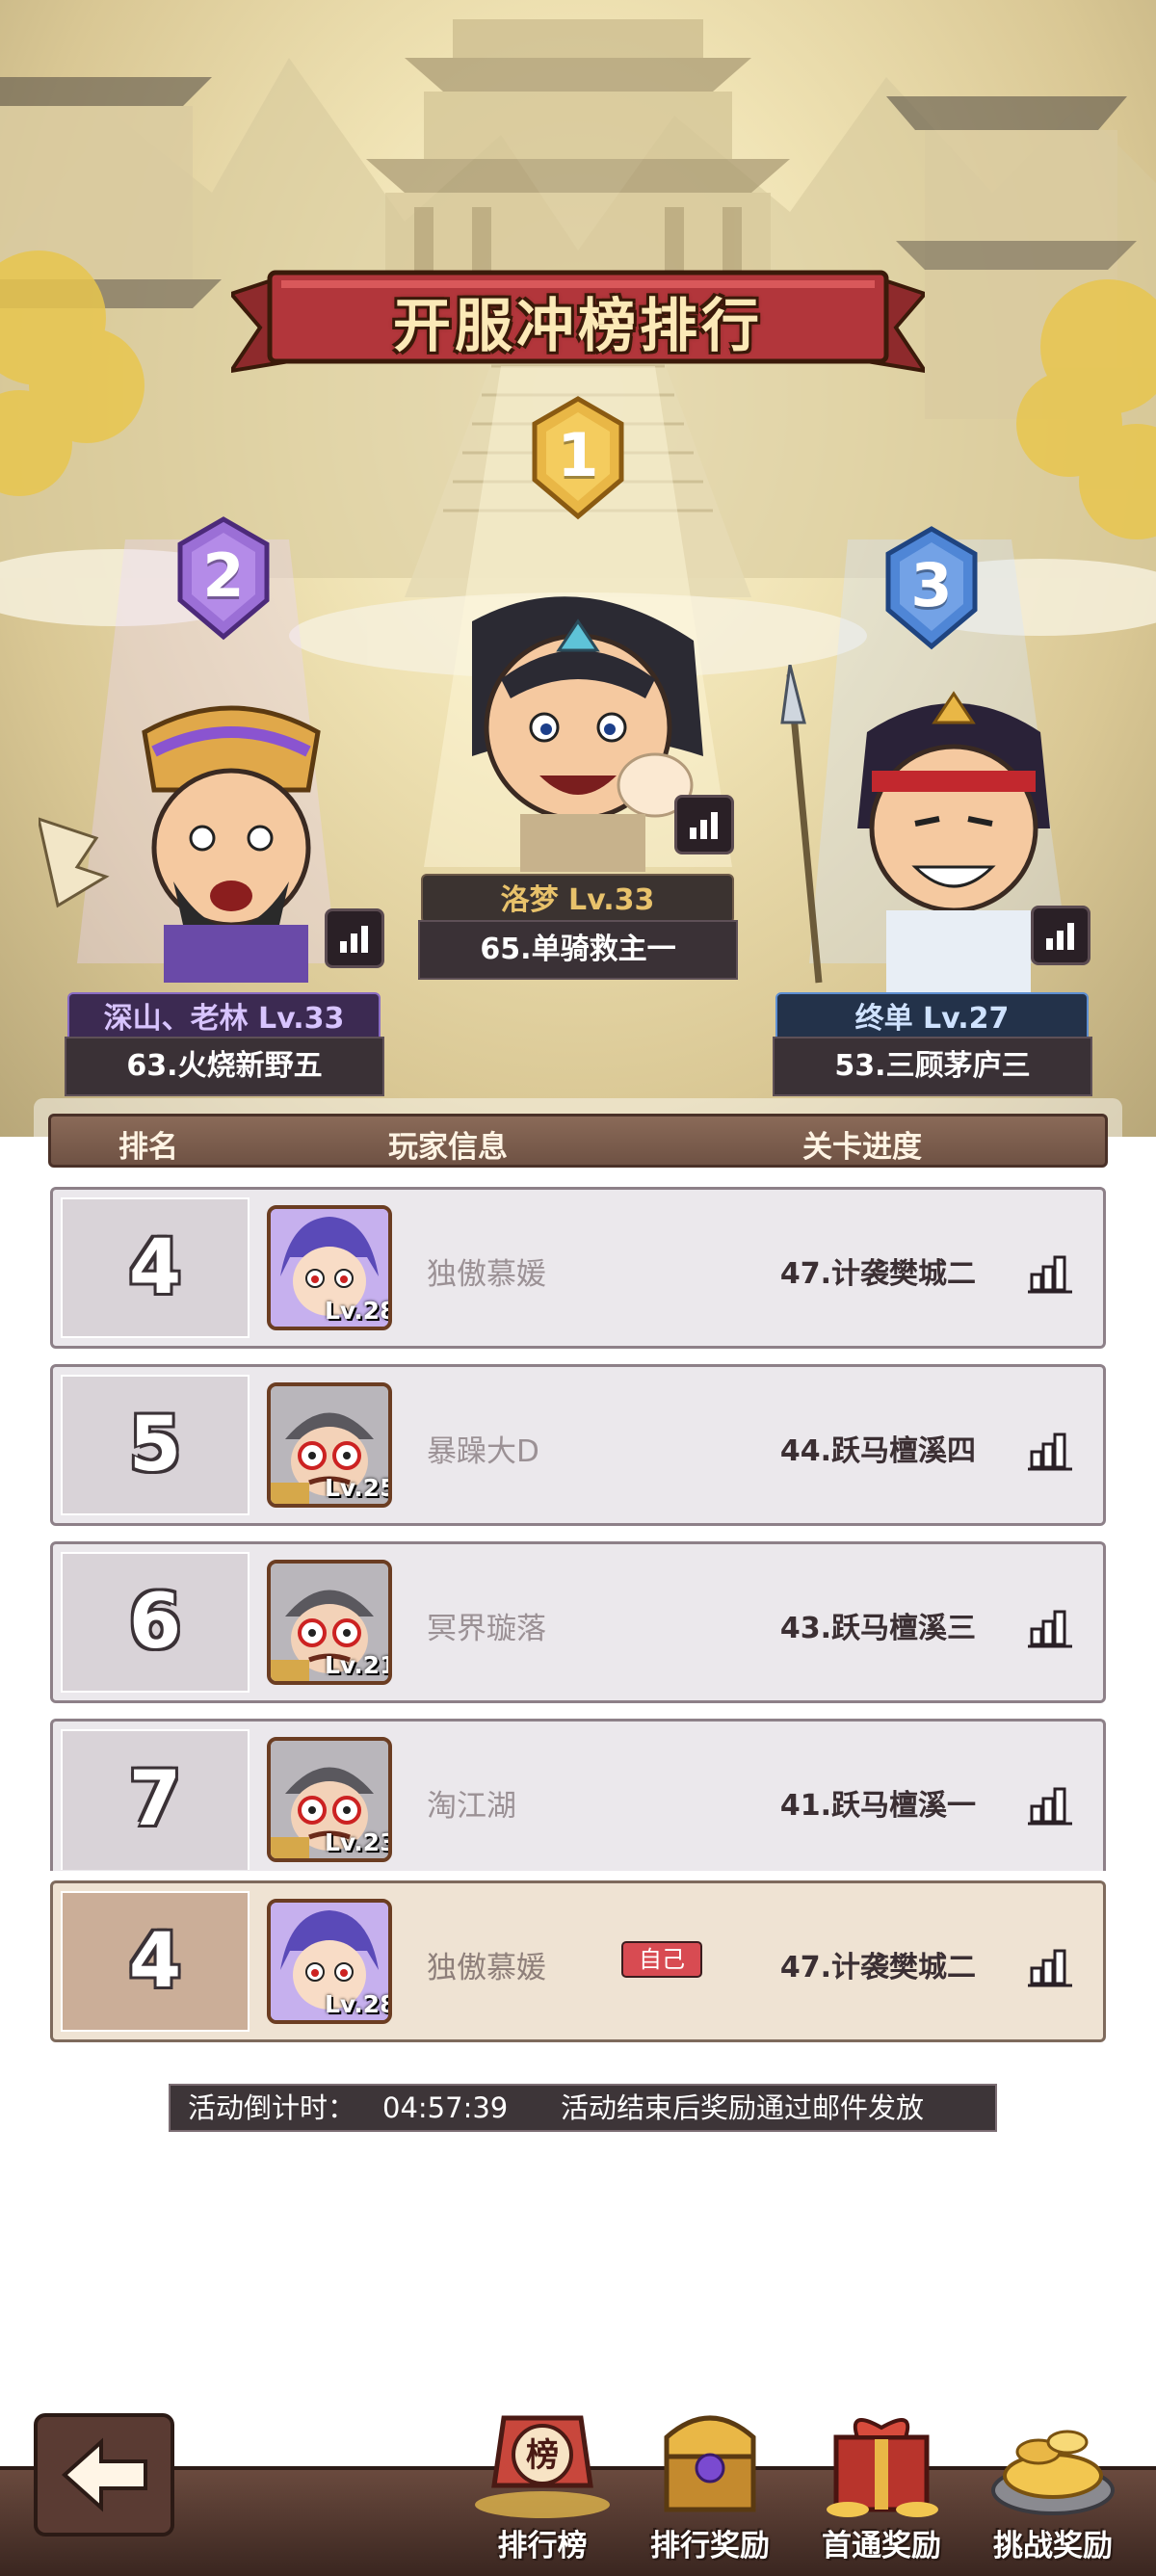 This screenshot has width=1156, height=2576. I want to click on event-countdown-bar: 活动倒计时： 04:57:39 活动结束后奖励通过邮件发放, so click(583, 2108).